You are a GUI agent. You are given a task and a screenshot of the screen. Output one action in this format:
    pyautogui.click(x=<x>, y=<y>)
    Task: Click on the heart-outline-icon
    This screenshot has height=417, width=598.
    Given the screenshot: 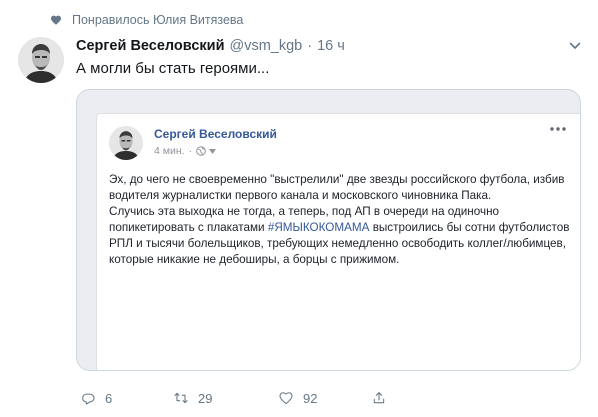 What is the action you would take?
    pyautogui.click(x=286, y=398)
    